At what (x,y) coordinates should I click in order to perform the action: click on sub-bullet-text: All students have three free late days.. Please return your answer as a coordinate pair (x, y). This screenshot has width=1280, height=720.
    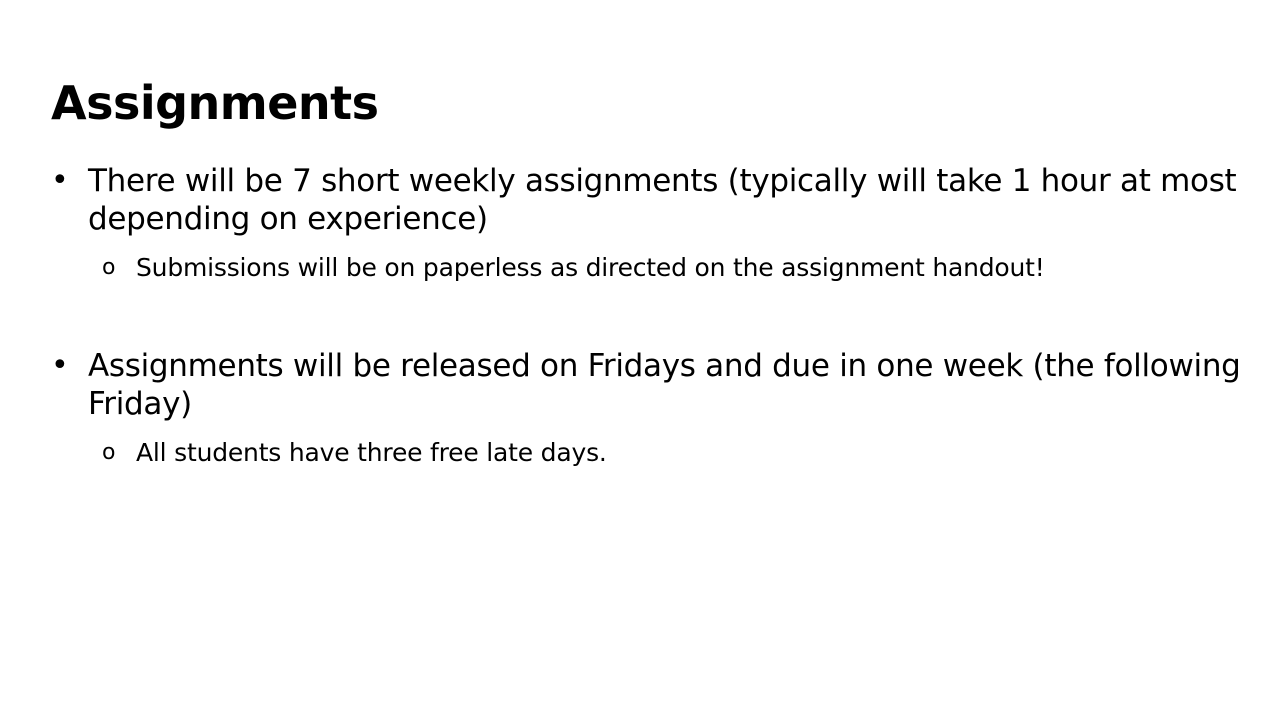
    Looking at the image, I should click on (371, 452).